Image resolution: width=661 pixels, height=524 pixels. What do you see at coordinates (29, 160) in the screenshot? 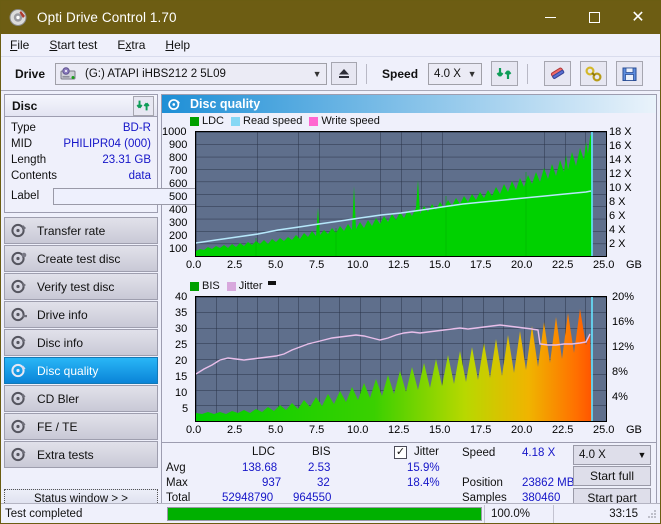
I see `disc-row-key: Length` at bounding box center [29, 160].